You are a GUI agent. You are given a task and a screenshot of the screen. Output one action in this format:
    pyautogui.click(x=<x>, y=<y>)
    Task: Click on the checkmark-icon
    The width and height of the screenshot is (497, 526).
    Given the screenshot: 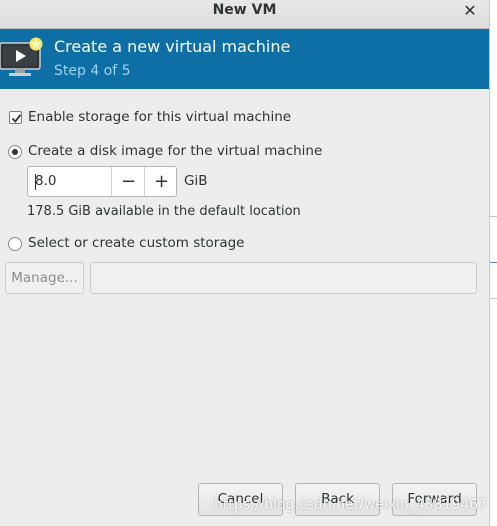 What is the action you would take?
    pyautogui.click(x=16, y=118)
    